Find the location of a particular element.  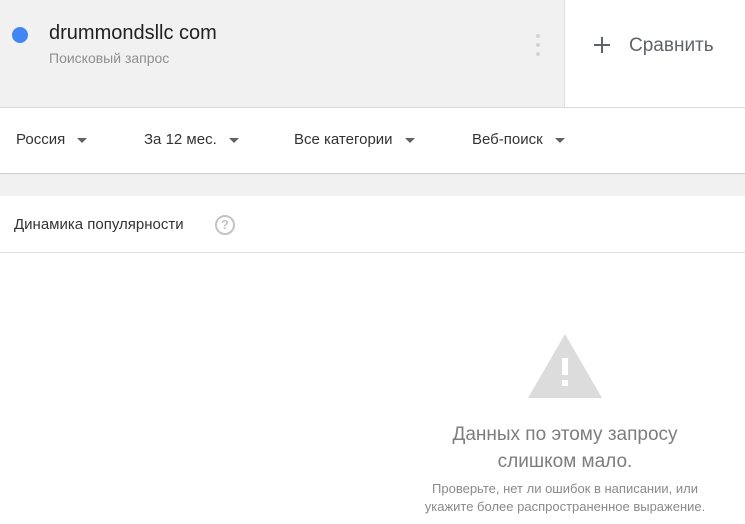

filter-category: Все категории is located at coordinates (354, 139).